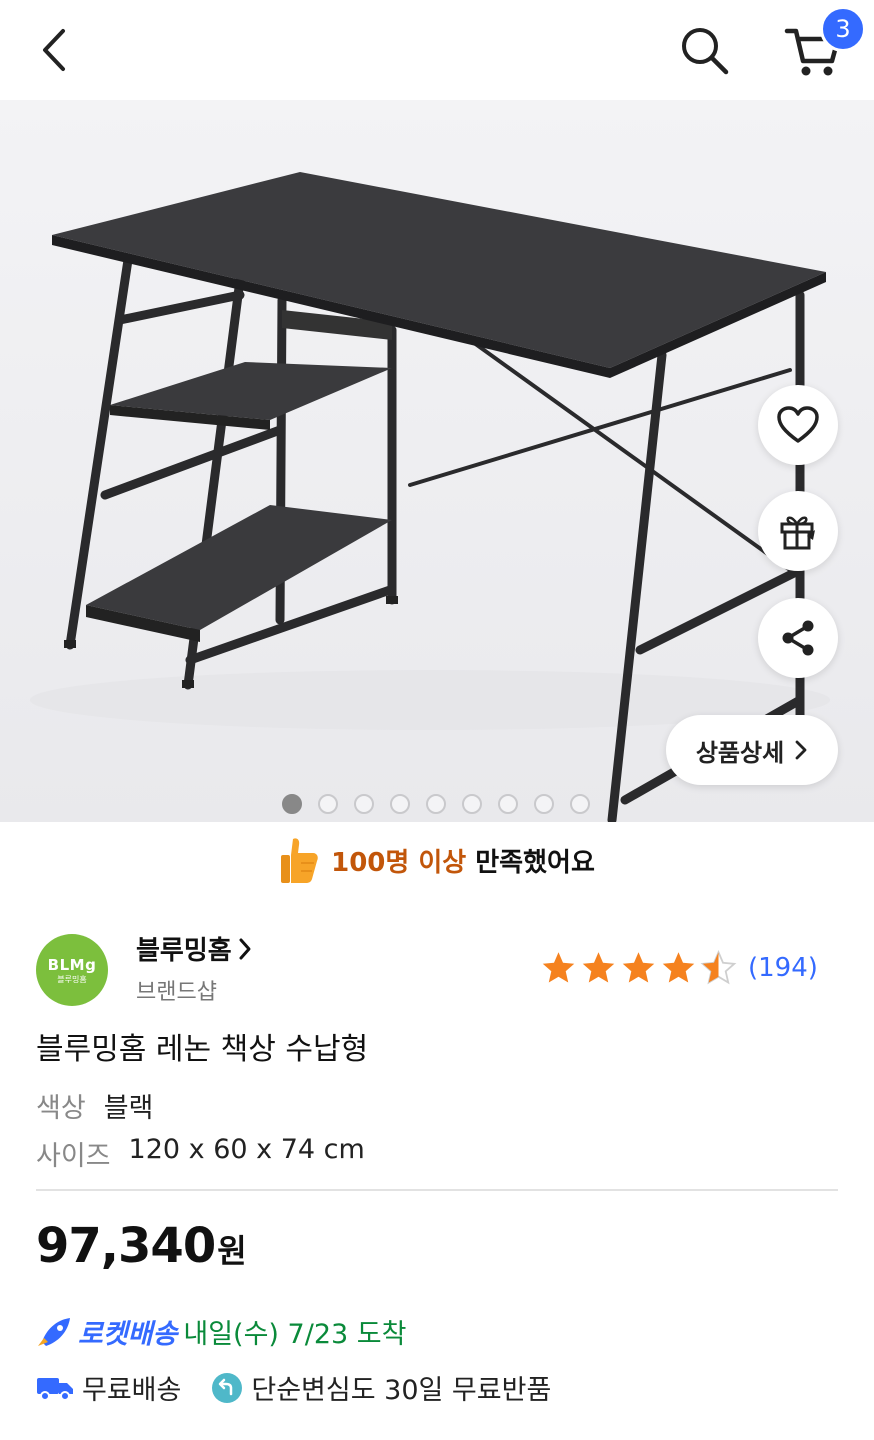 This screenshot has height=1440, width=874. I want to click on top-bar: 3, so click(437, 50).